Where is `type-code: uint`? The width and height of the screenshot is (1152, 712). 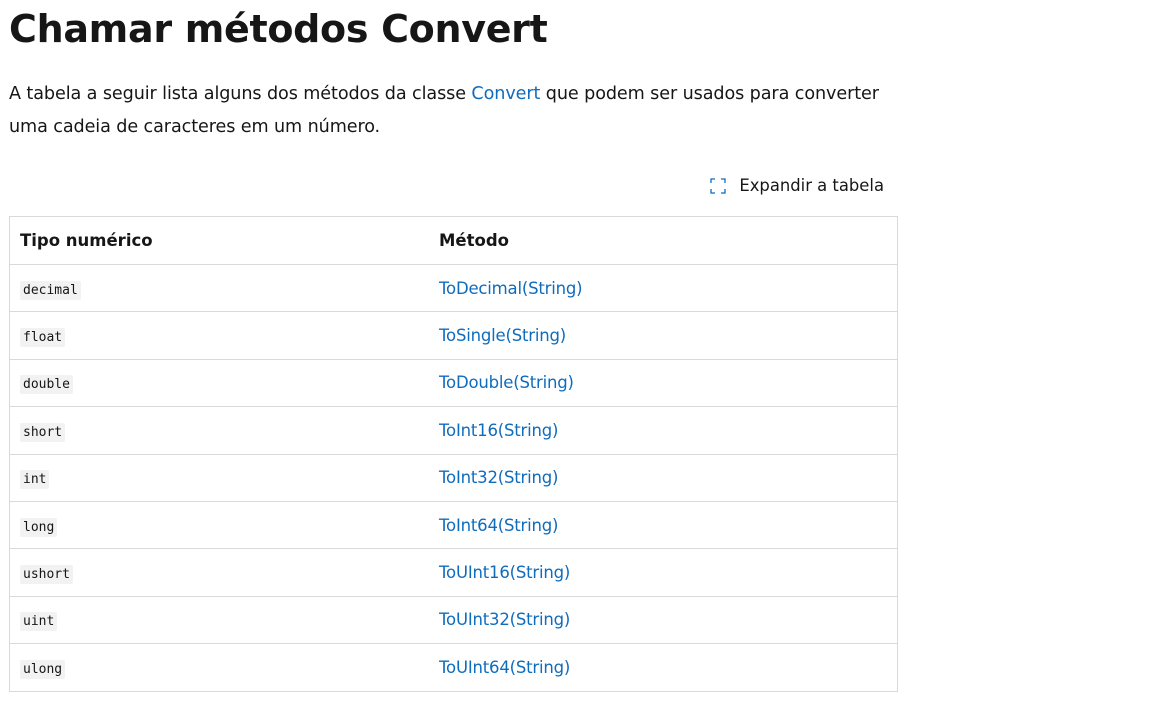 type-code: uint is located at coordinates (39, 622).